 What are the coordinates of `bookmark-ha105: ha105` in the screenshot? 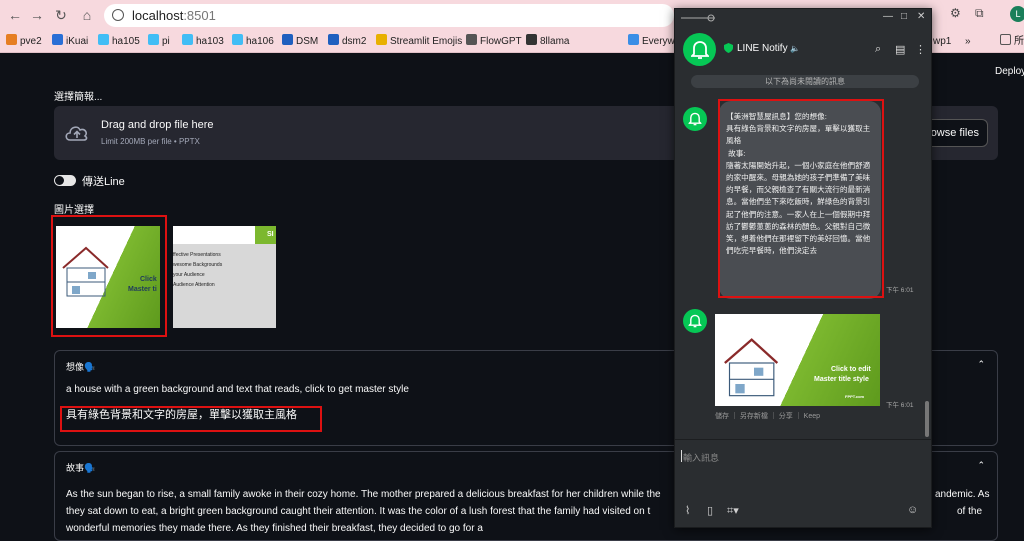 It's located at (119, 42).